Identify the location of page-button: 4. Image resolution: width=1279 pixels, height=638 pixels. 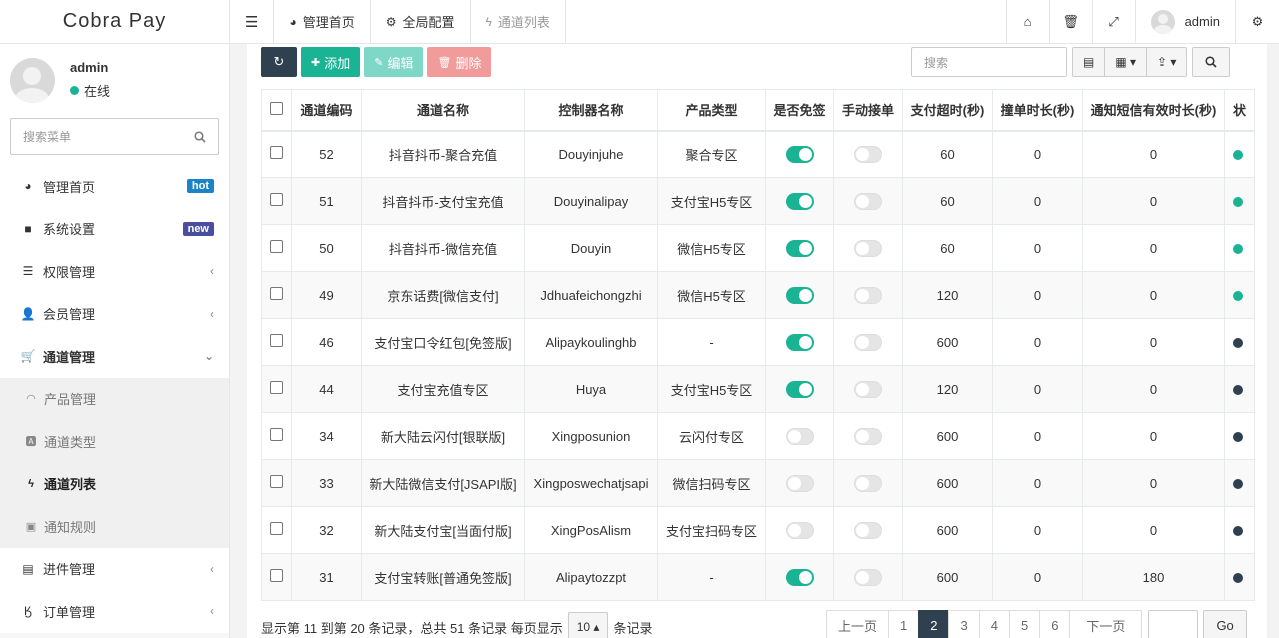
(994, 624).